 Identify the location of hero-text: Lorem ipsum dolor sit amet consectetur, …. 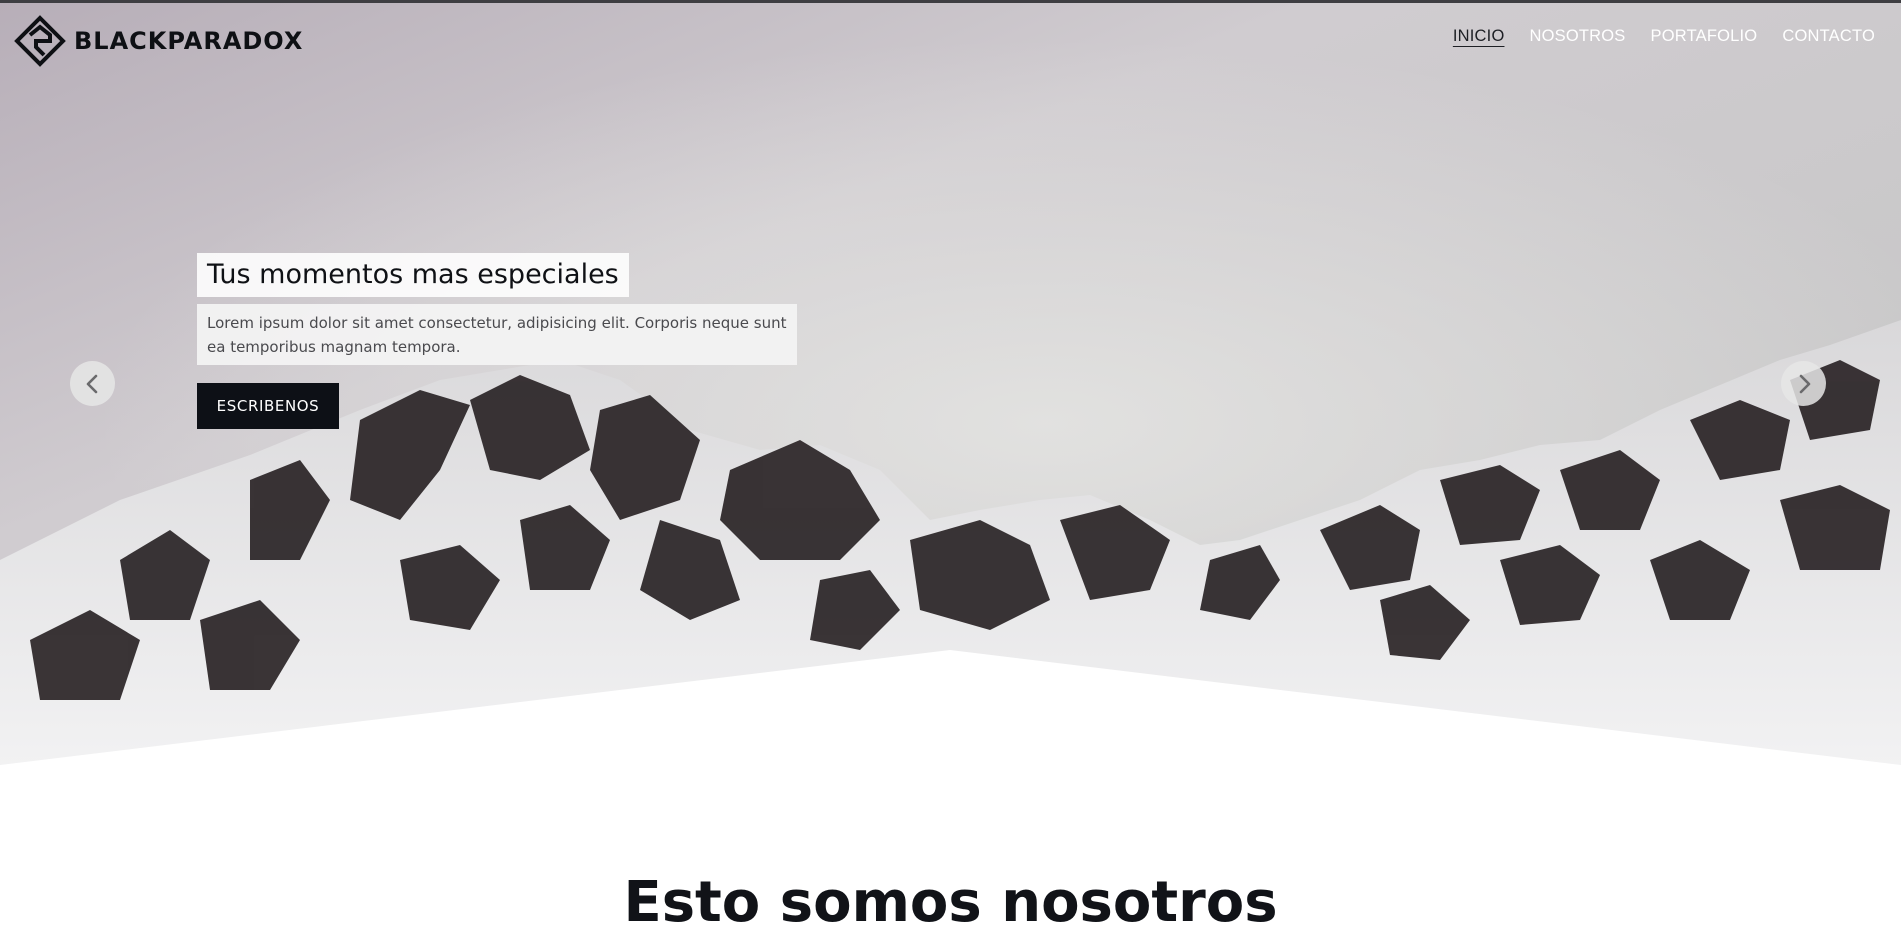
(497, 334).